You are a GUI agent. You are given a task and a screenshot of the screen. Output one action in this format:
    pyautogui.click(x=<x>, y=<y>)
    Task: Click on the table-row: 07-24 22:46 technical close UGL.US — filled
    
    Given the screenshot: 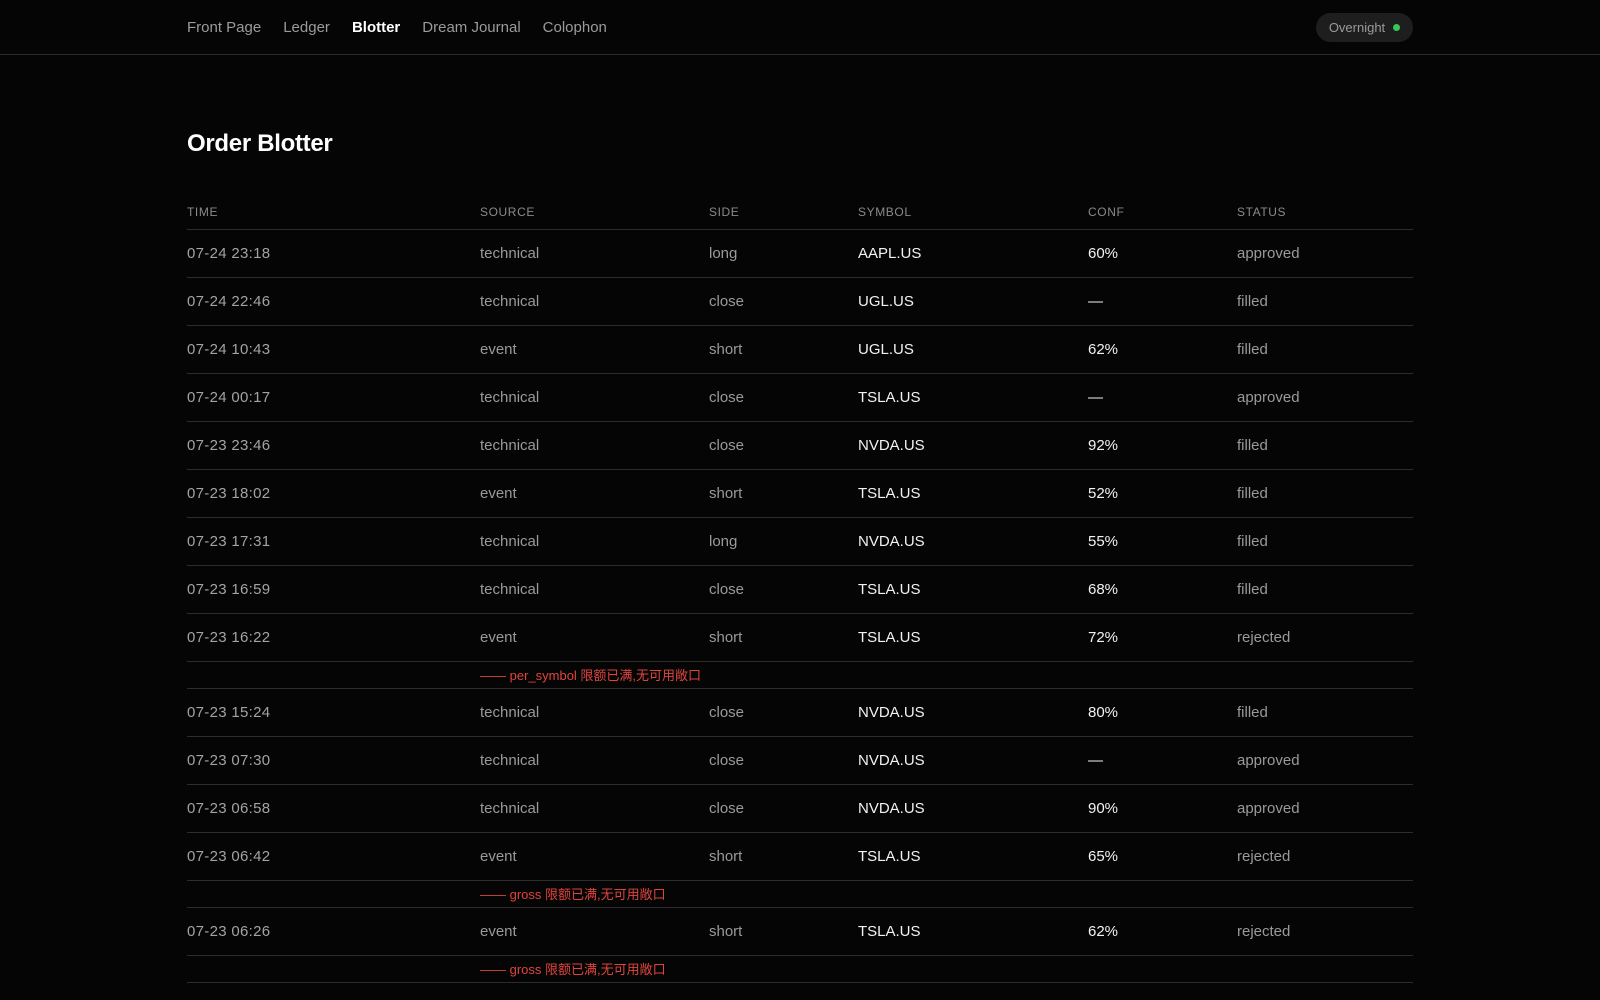 What is the action you would take?
    pyautogui.click(x=800, y=301)
    